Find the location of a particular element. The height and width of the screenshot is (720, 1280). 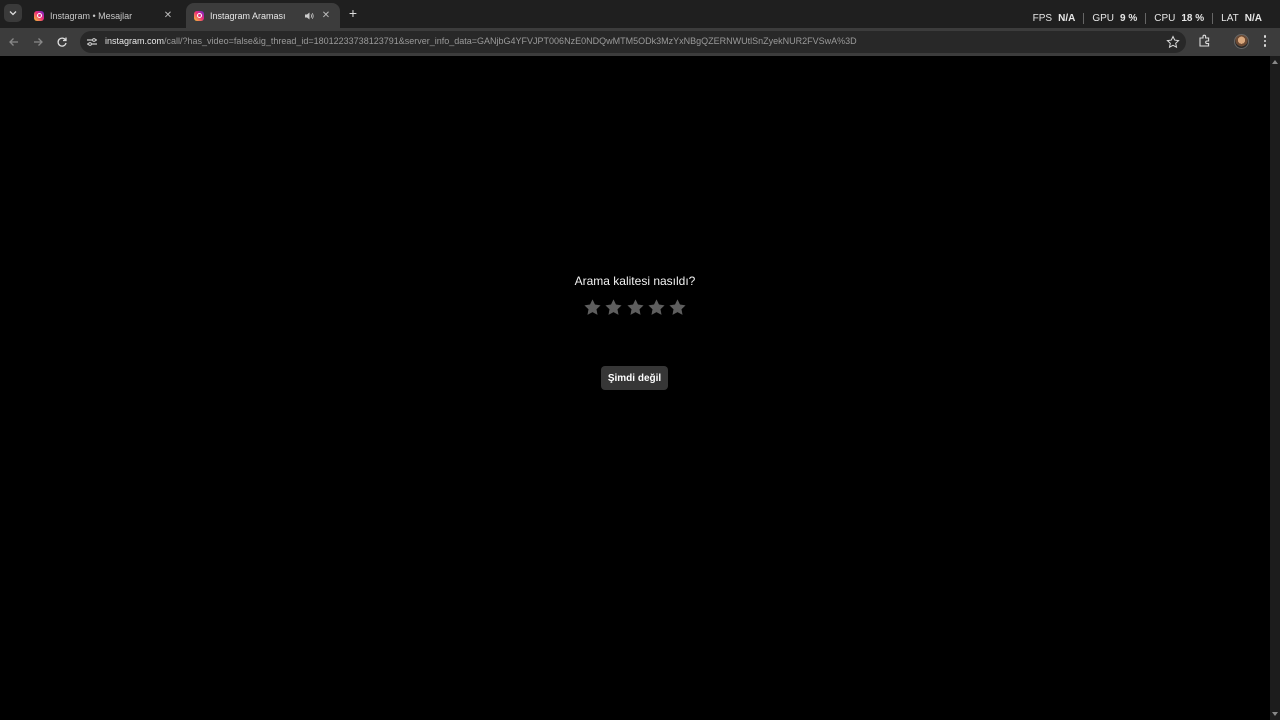

fps-stat: FPS N/A is located at coordinates (1055, 18).